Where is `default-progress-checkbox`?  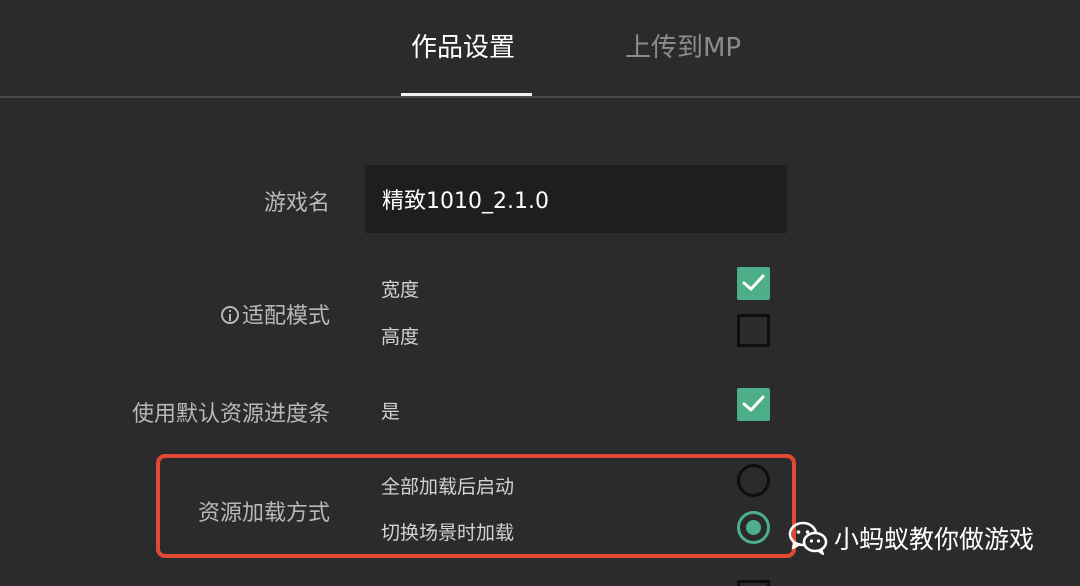 default-progress-checkbox is located at coordinates (753, 404).